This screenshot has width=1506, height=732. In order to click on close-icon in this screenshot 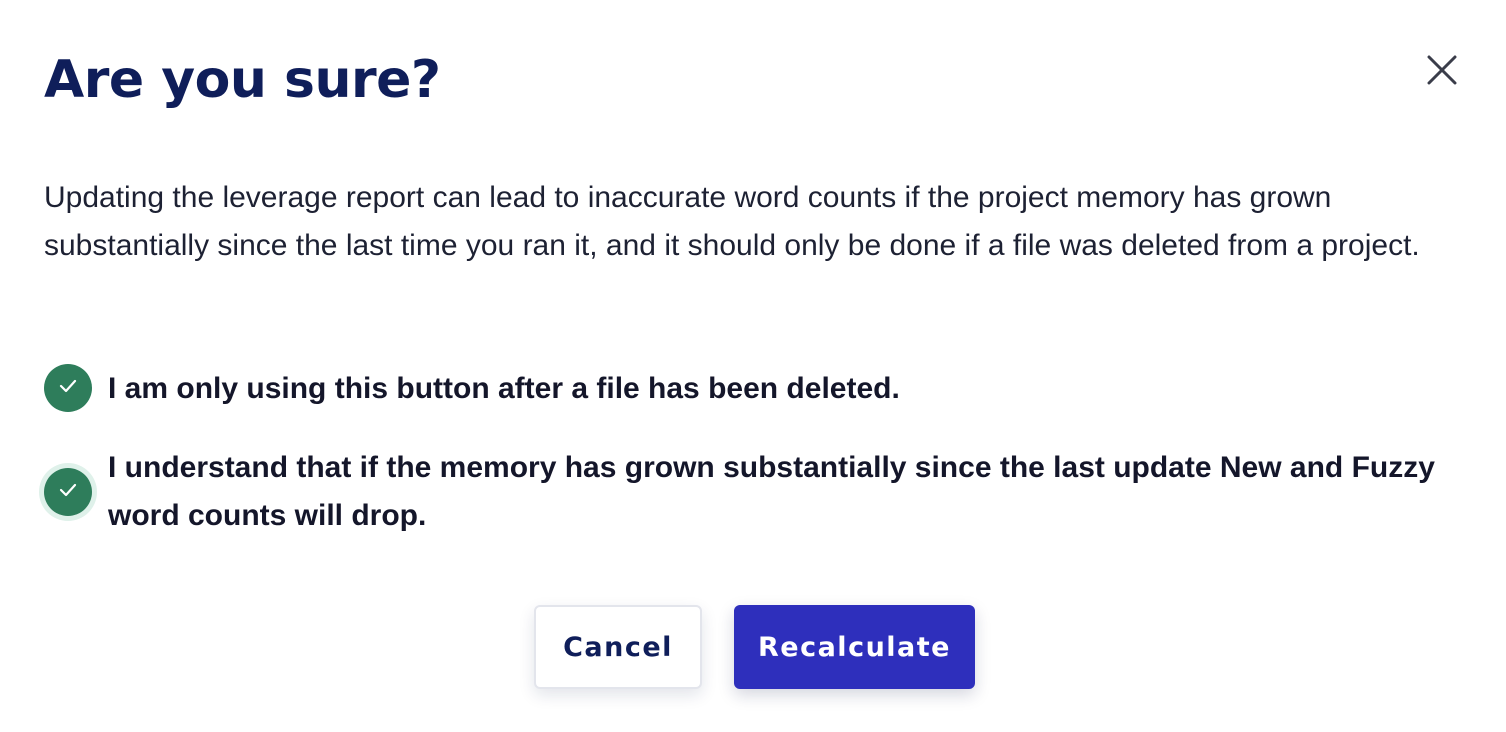, I will do `click(1442, 70)`.